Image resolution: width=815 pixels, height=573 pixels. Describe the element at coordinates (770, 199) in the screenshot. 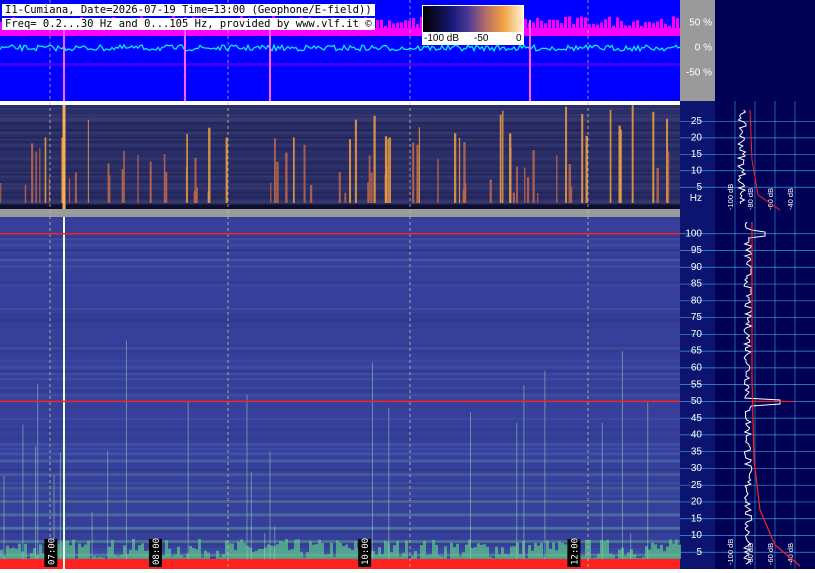

I see `spectrum-low-x-tick: -60 dB` at that location.